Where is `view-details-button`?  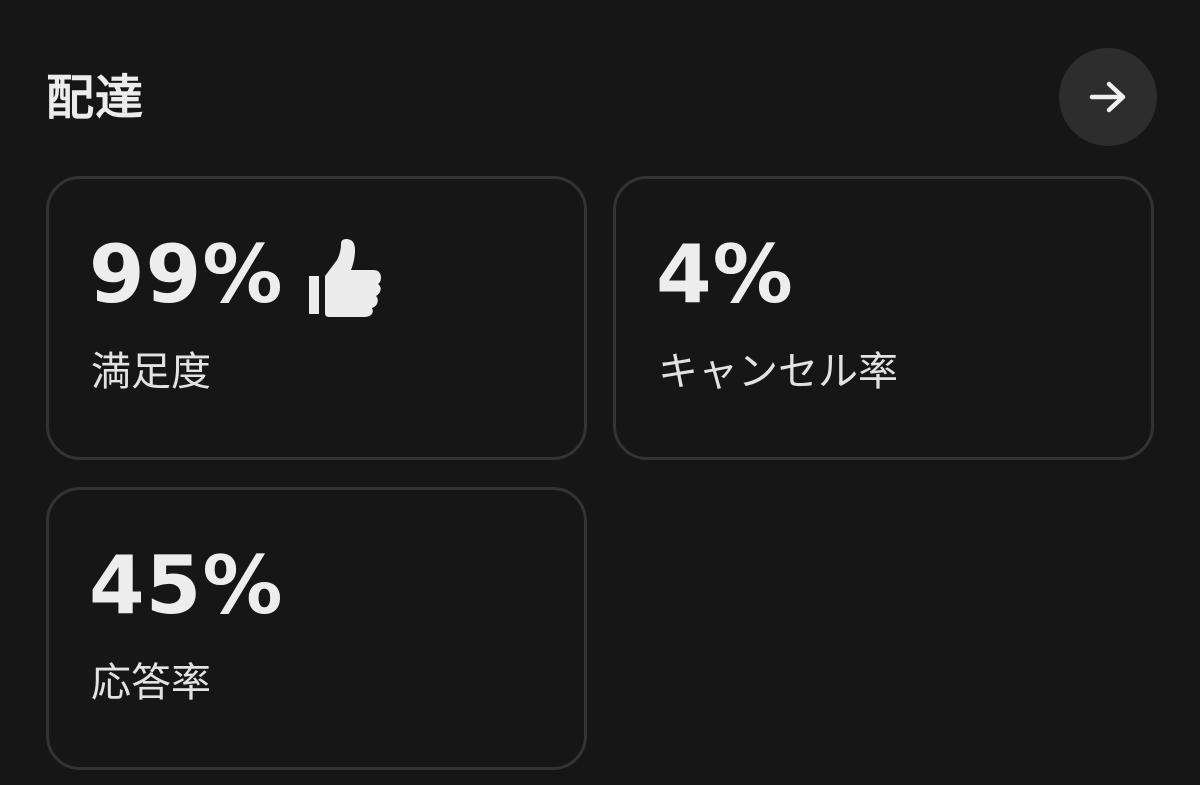
view-details-button is located at coordinates (1108, 97).